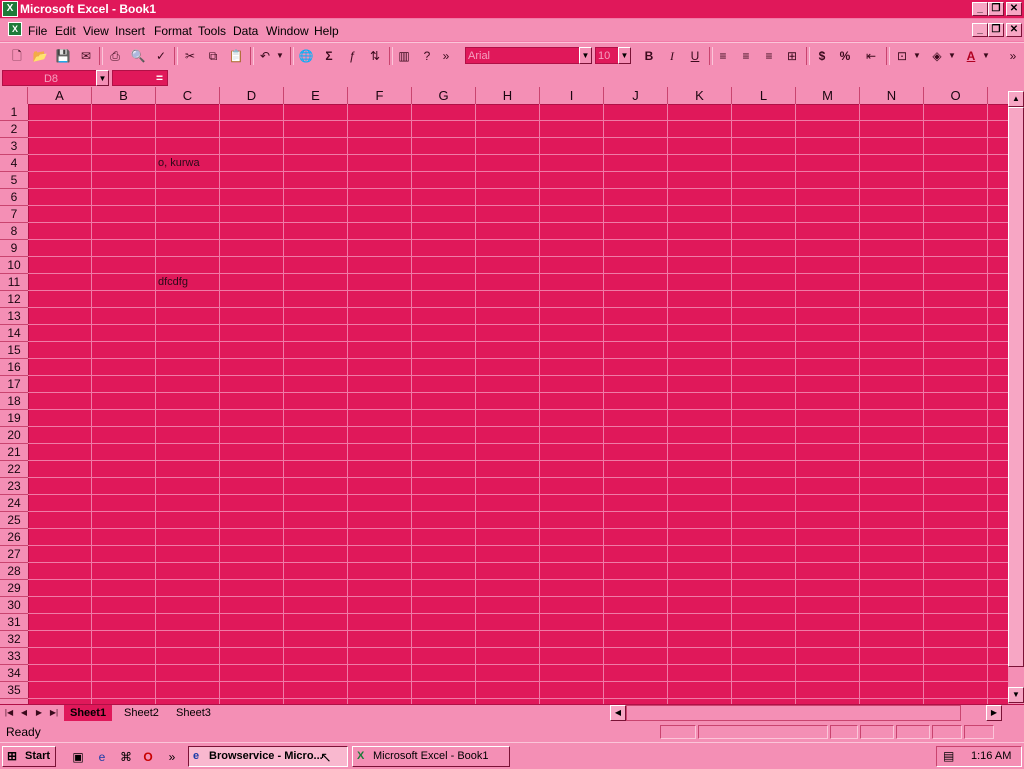 The height and width of the screenshot is (769, 1024). What do you see at coordinates (996, 30) in the screenshot?
I see `doc-restore-button: ❐` at bounding box center [996, 30].